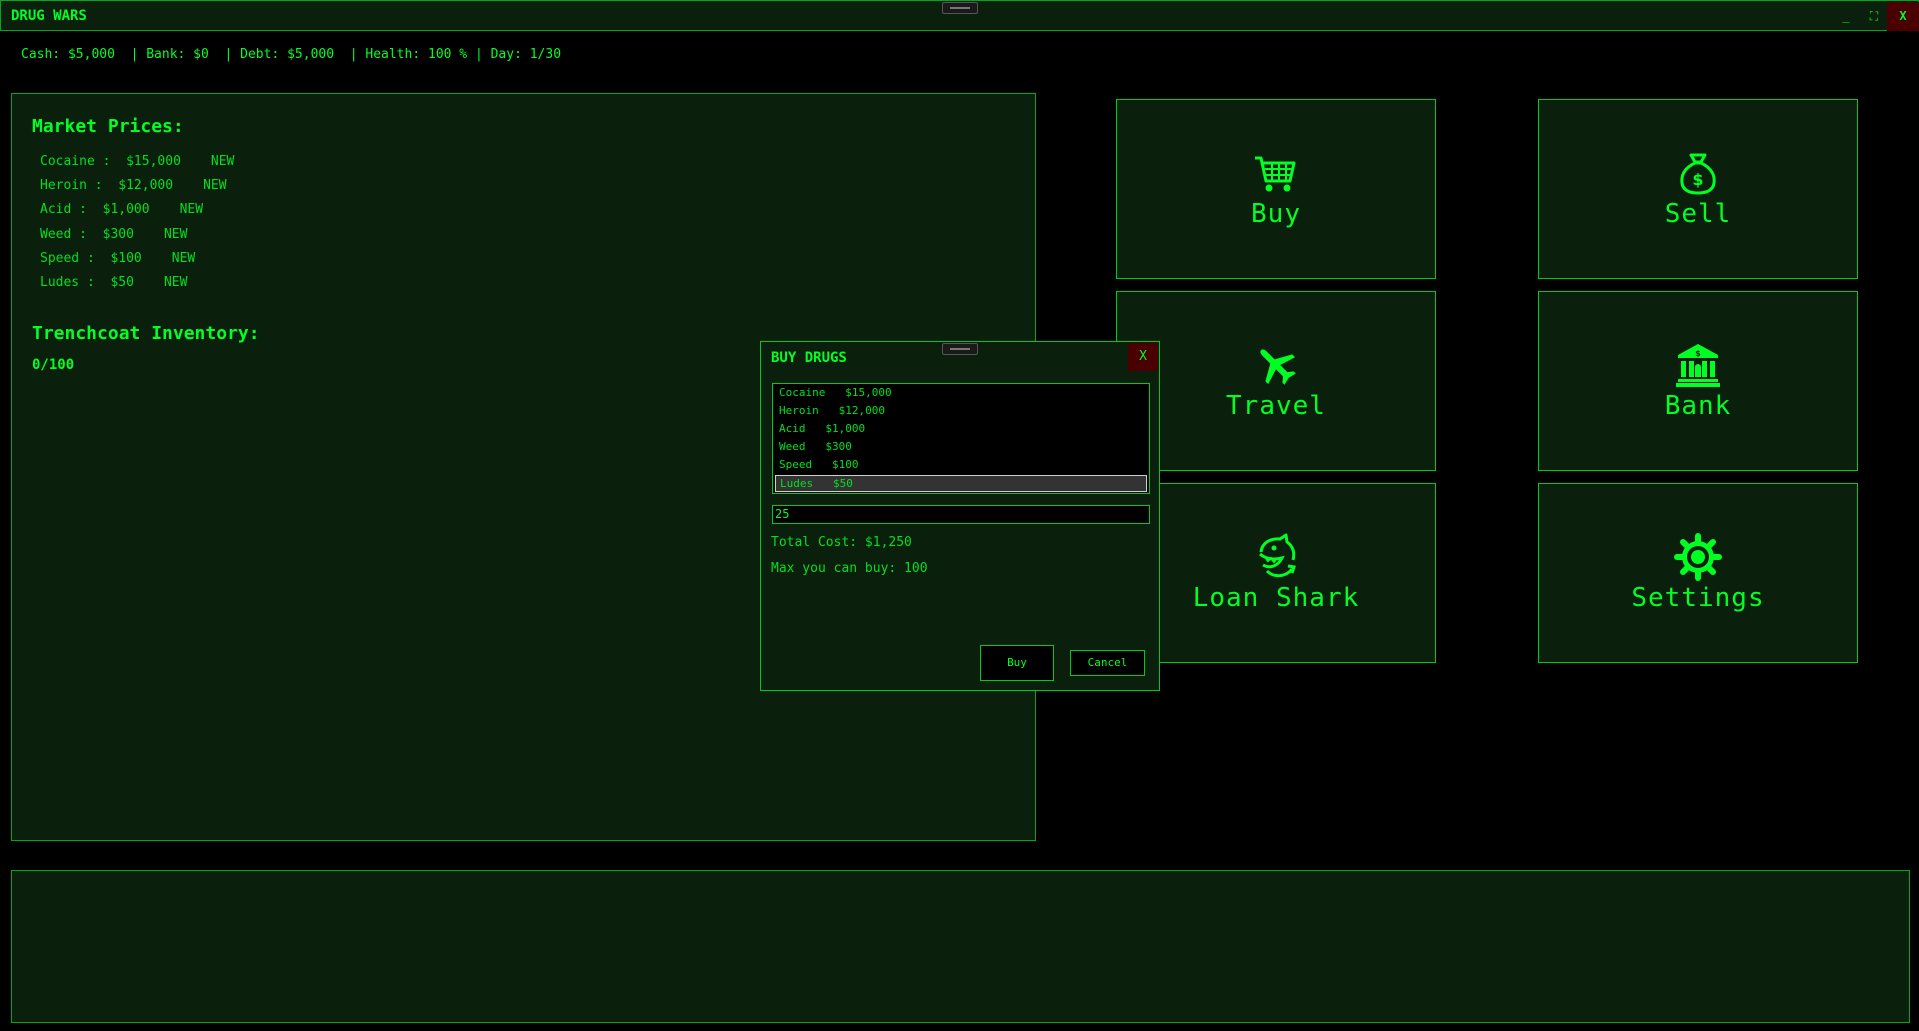 The image size is (1919, 1031). What do you see at coordinates (1903, 16) in the screenshot?
I see `close-window-button: X` at bounding box center [1903, 16].